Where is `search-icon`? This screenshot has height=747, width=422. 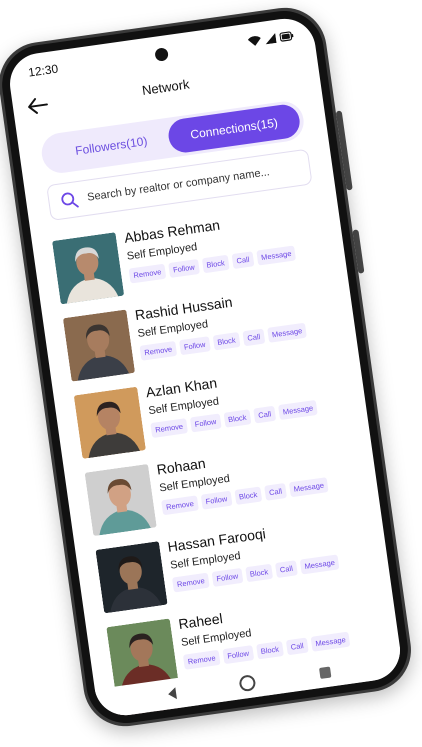
search-icon is located at coordinates (70, 200).